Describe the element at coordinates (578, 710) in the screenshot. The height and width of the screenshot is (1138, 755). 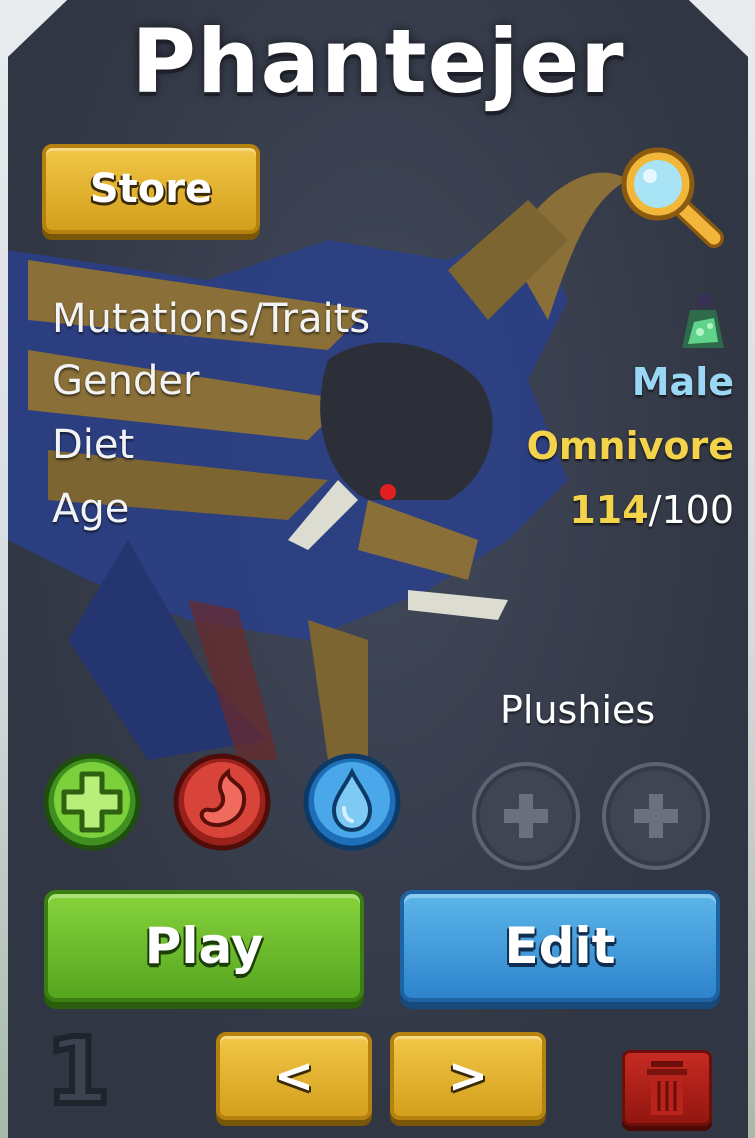
I see `plushies-label: Plushies` at that location.